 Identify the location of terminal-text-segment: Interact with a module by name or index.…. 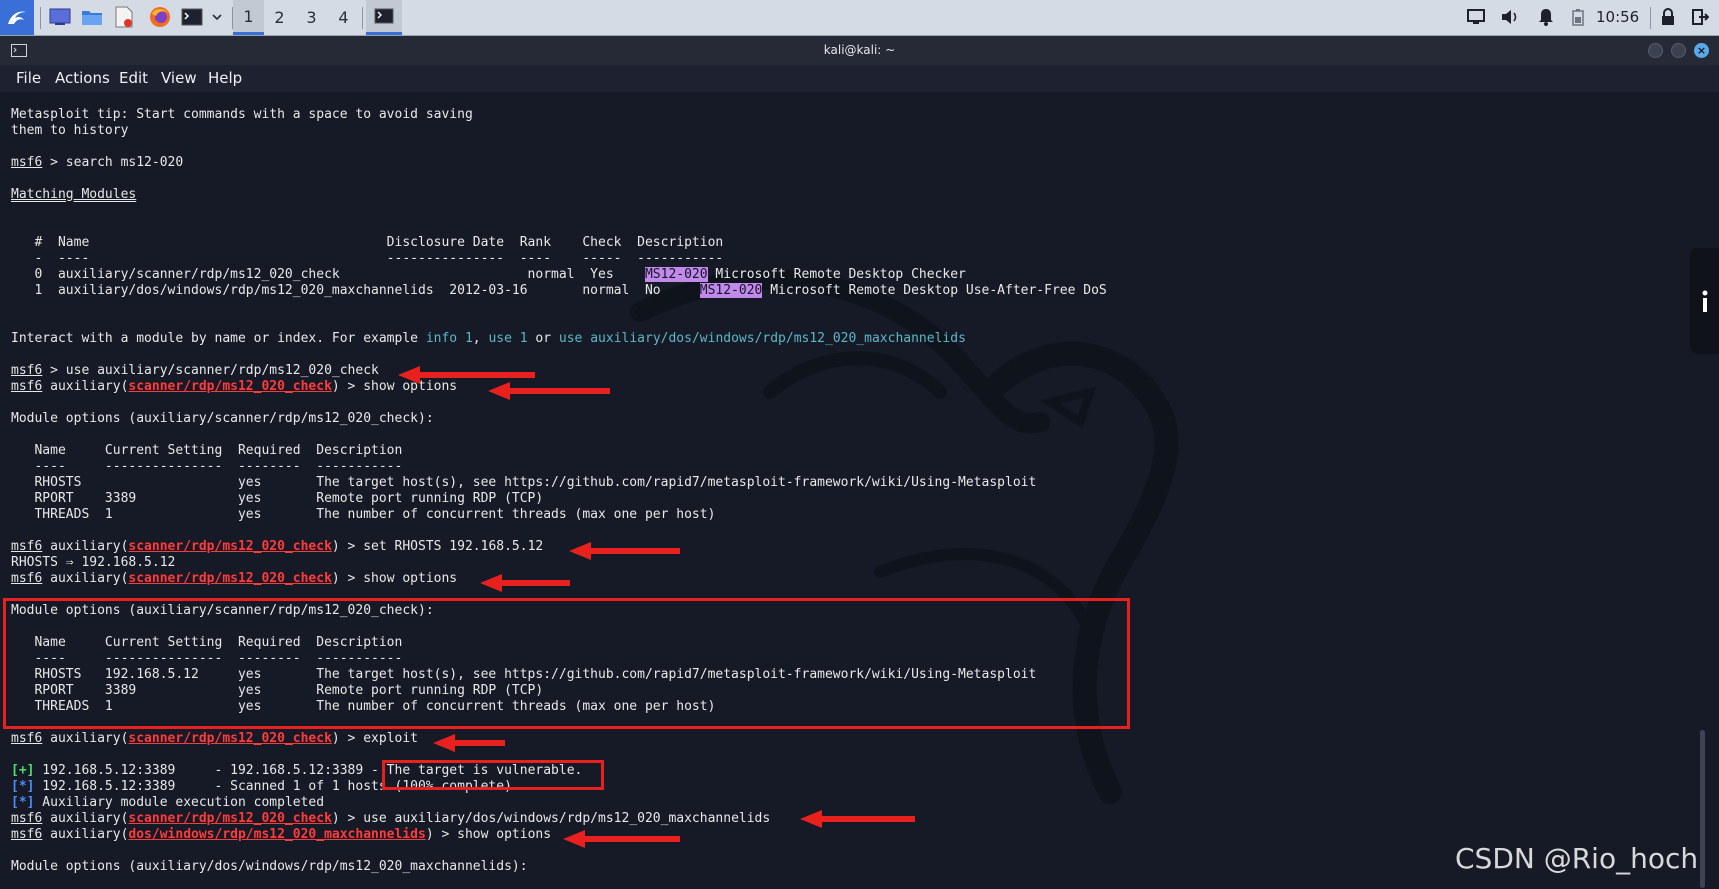
(218, 338).